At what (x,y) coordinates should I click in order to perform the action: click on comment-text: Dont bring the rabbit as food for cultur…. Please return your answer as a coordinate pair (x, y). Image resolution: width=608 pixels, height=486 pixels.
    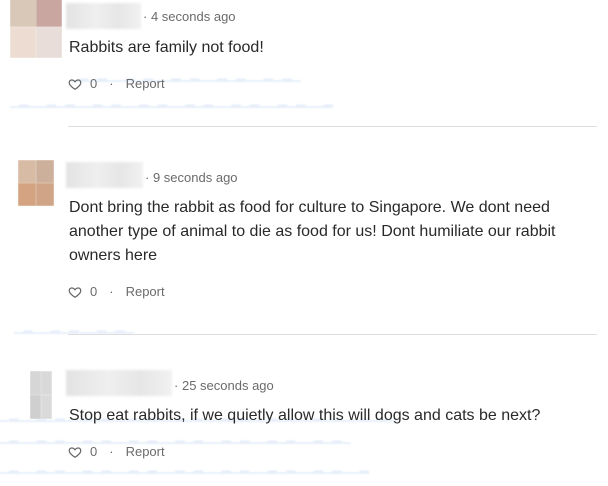
    Looking at the image, I should click on (312, 231).